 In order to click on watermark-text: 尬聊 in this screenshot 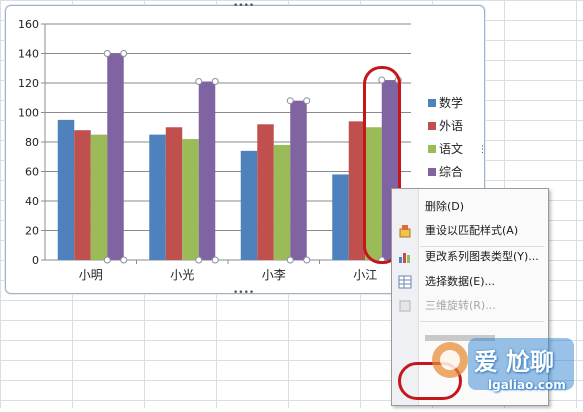, I will do `click(530, 362)`.